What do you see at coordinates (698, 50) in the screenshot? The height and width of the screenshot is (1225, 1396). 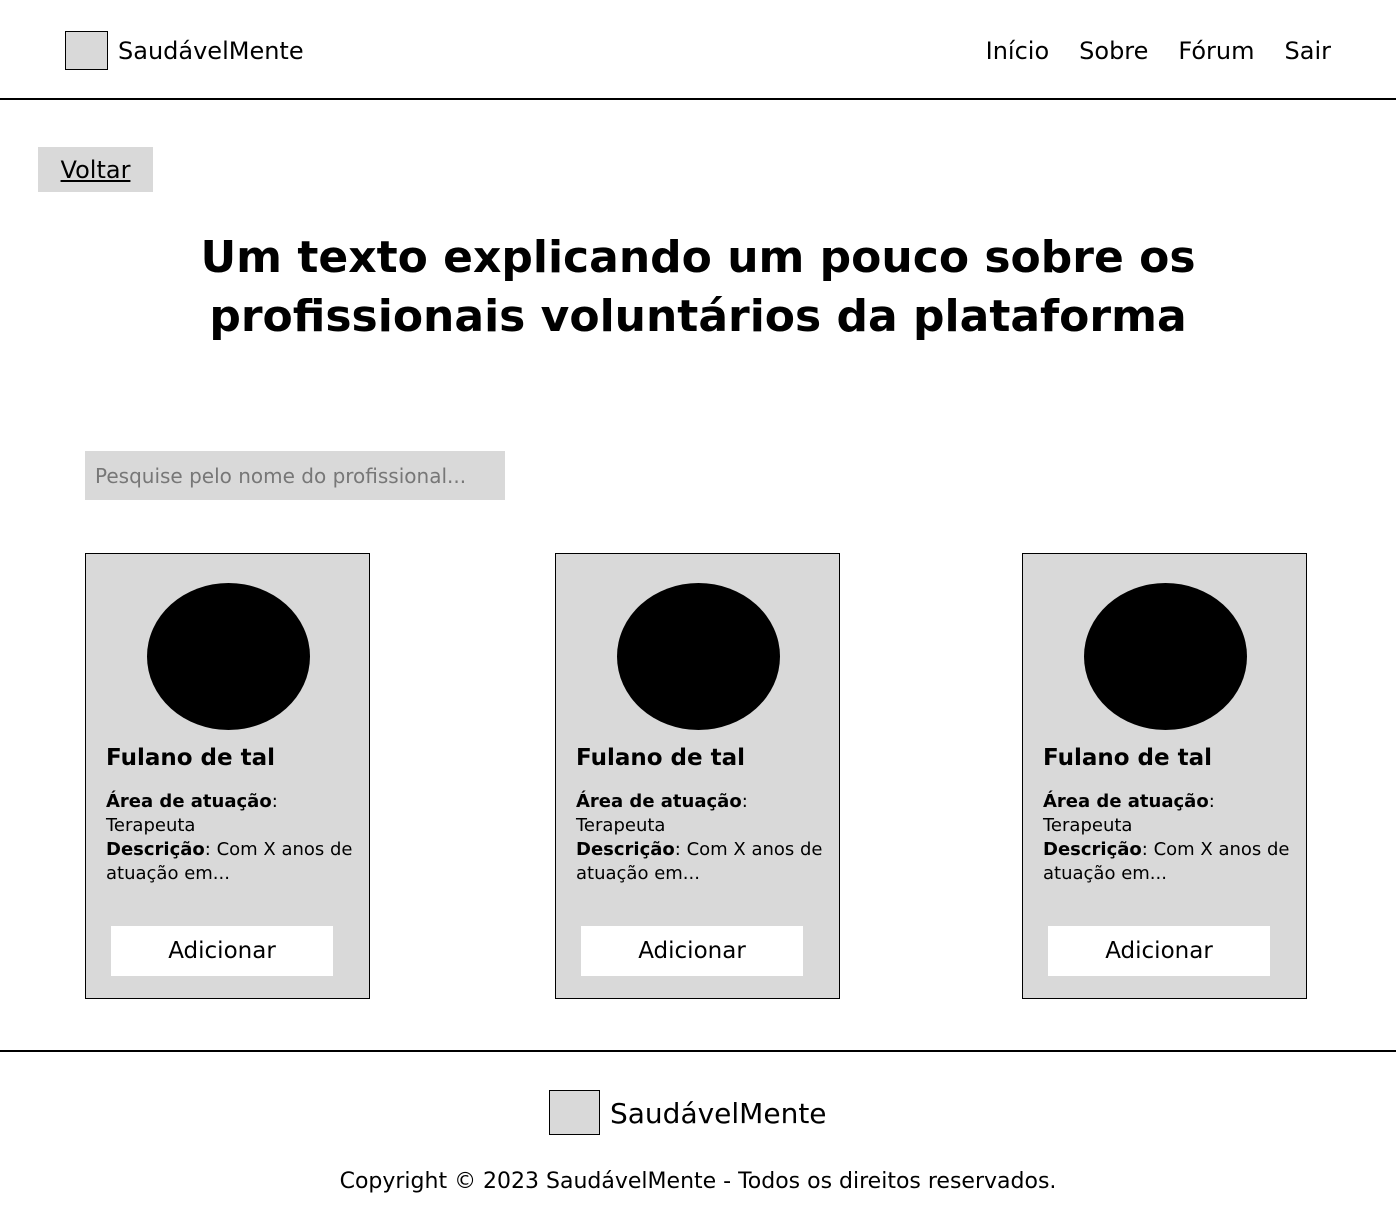 I see `site-header: SaudávelMente Início Sobre Fórum Sair` at bounding box center [698, 50].